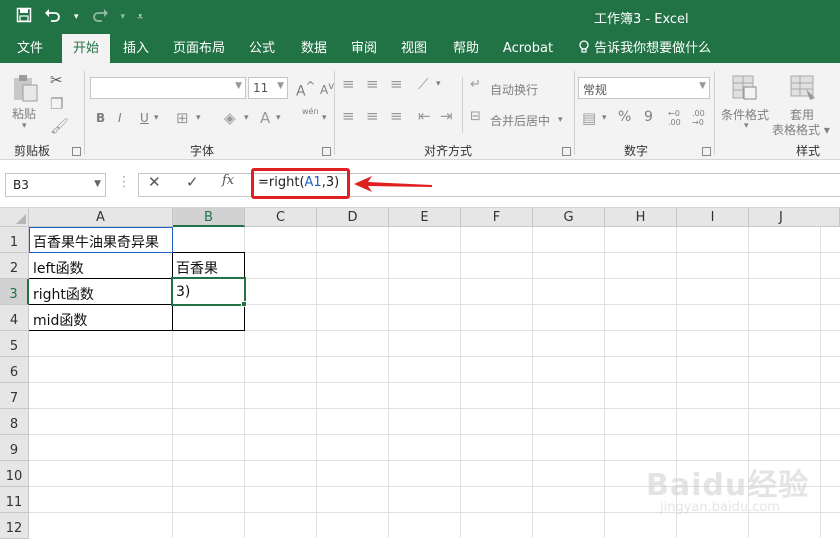 The image size is (840, 545). What do you see at coordinates (209, 217) in the screenshot?
I see `column-header-b: B` at bounding box center [209, 217].